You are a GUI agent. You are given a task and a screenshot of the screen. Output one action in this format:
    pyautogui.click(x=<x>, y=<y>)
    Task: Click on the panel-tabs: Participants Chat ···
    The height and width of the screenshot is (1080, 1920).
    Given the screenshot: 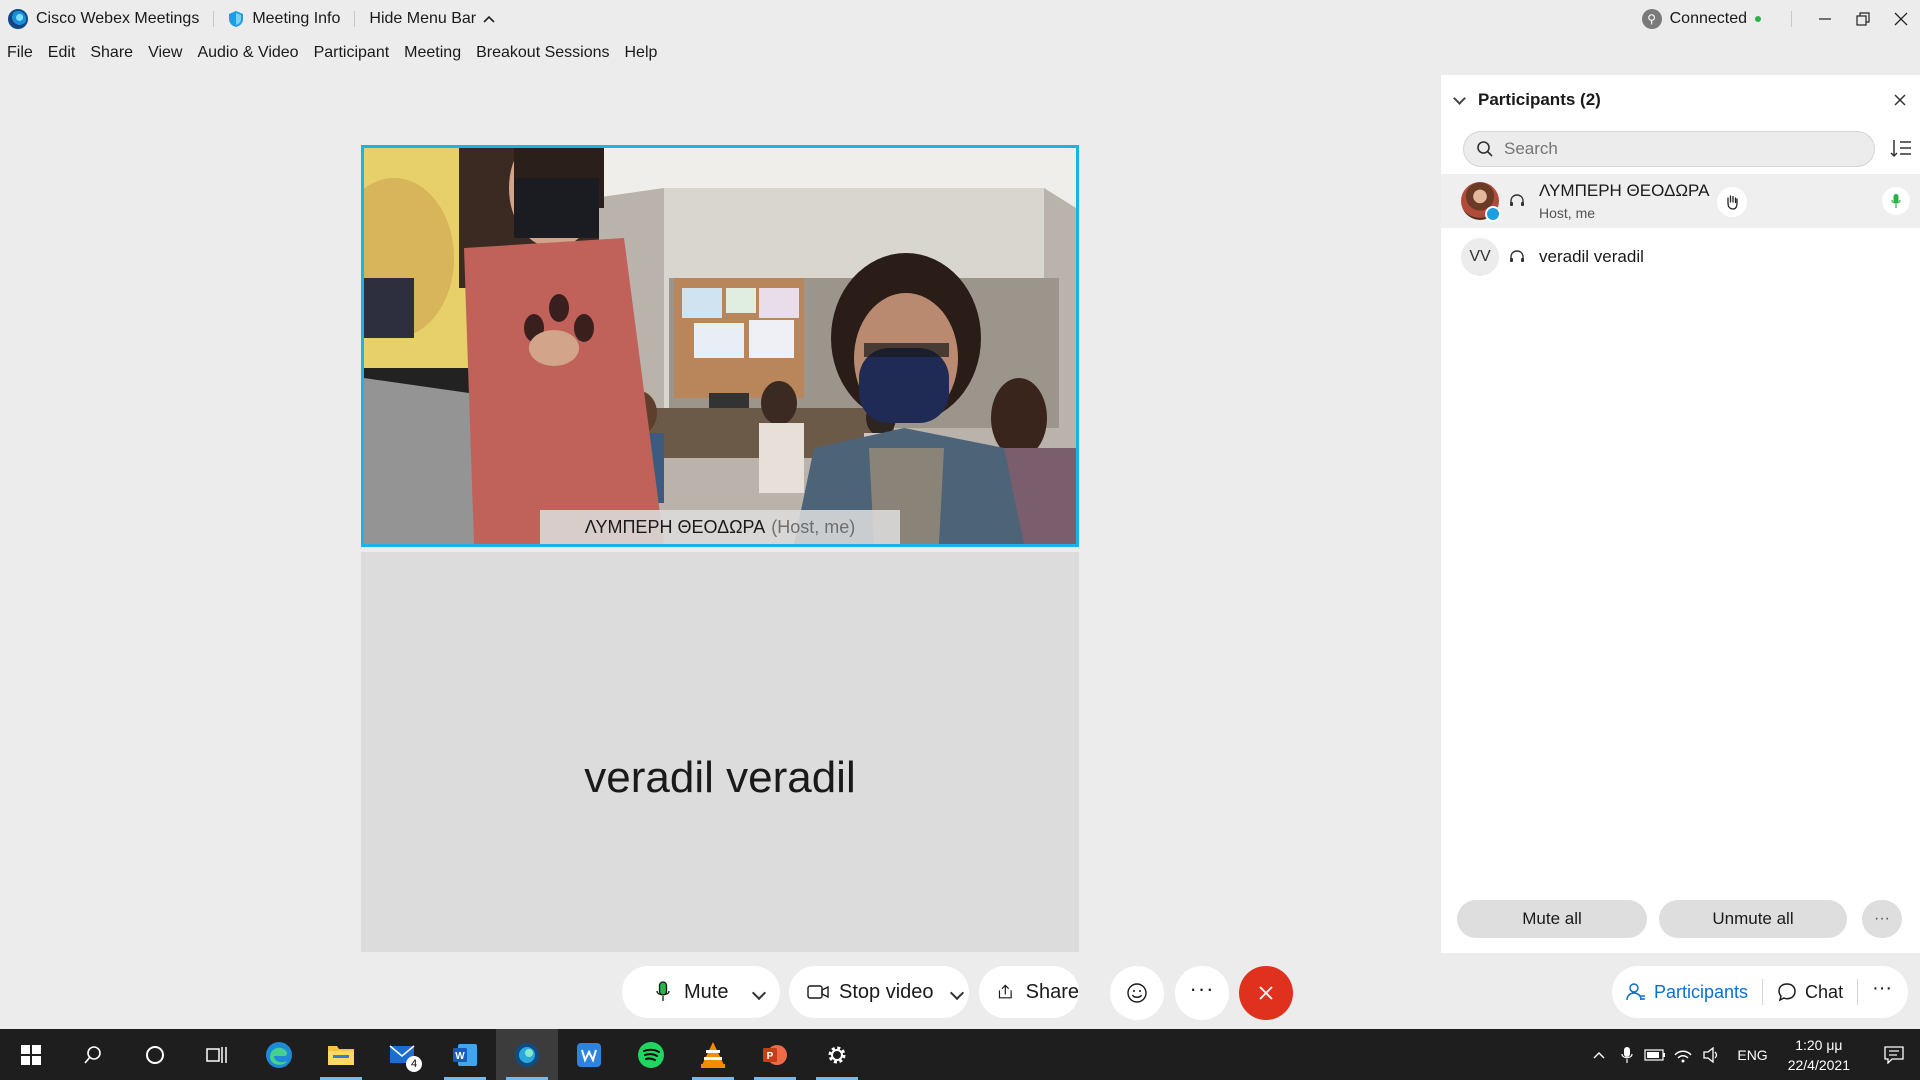 What is the action you would take?
    pyautogui.click(x=1760, y=992)
    